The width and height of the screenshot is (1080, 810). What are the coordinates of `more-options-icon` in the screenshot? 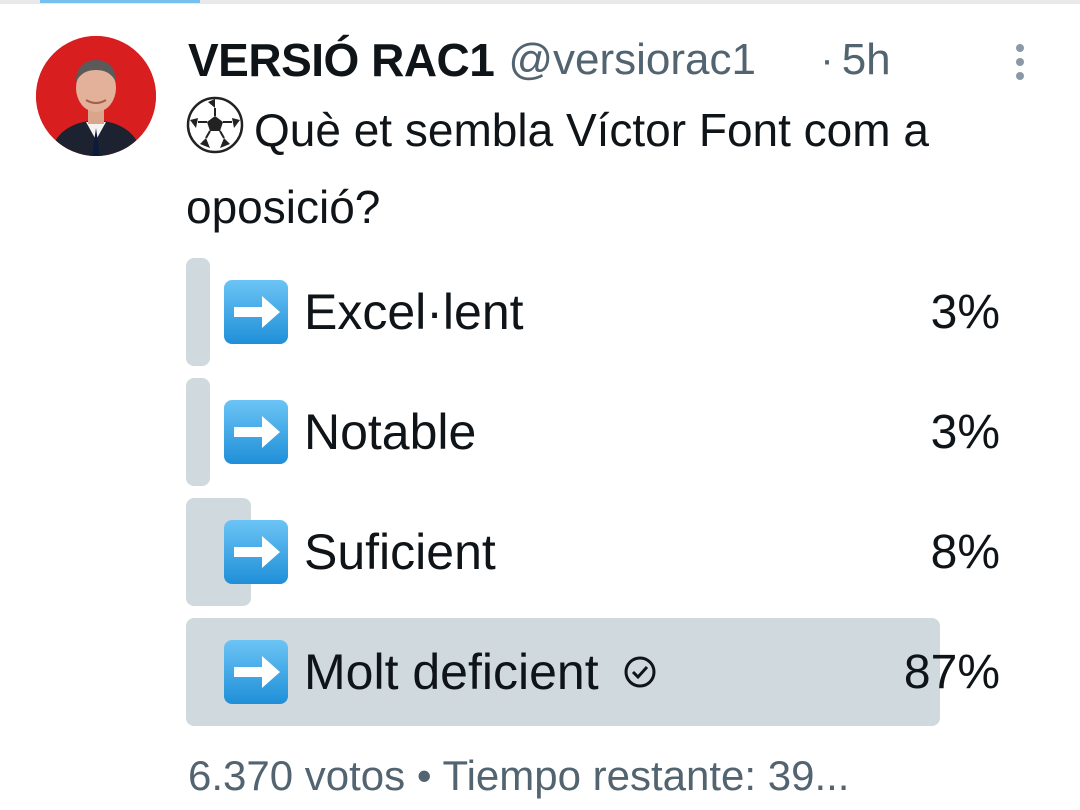 It's located at (1020, 62).